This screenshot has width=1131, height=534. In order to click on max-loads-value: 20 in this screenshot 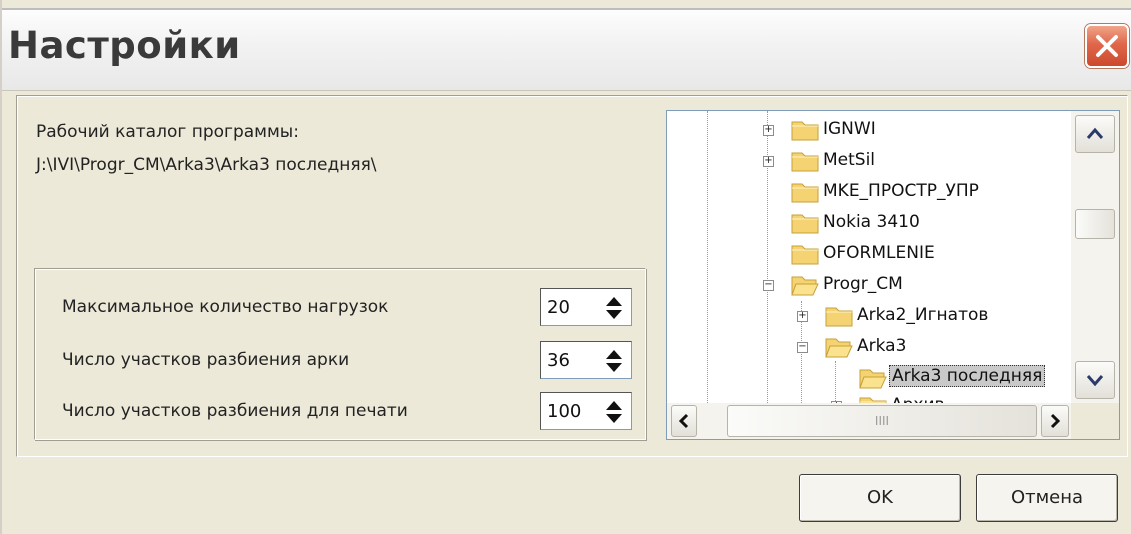, I will do `click(558, 307)`.